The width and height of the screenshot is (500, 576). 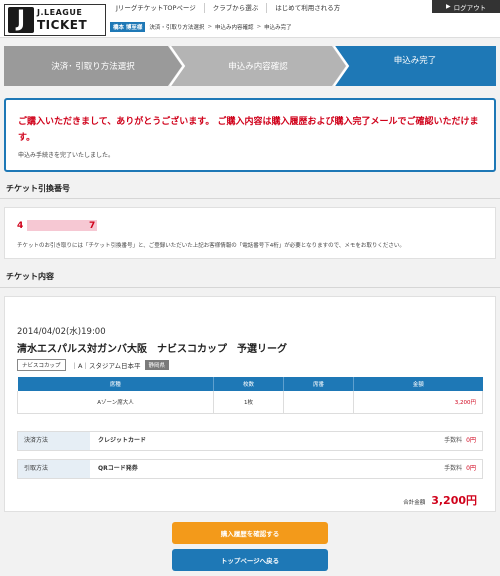 I want to click on logout-icon: ▶, so click(x=448, y=6).